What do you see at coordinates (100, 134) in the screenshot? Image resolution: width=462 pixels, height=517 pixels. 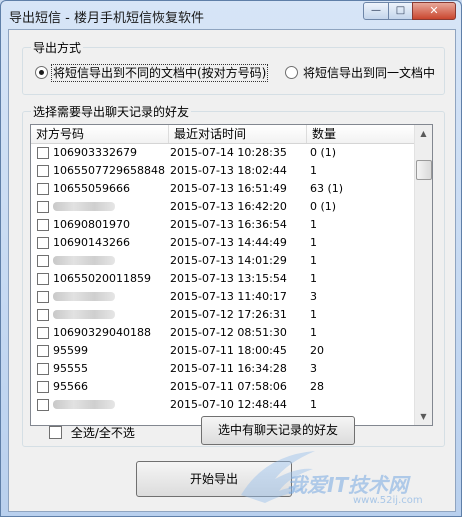 I see `column-header-number: 对方号码` at bounding box center [100, 134].